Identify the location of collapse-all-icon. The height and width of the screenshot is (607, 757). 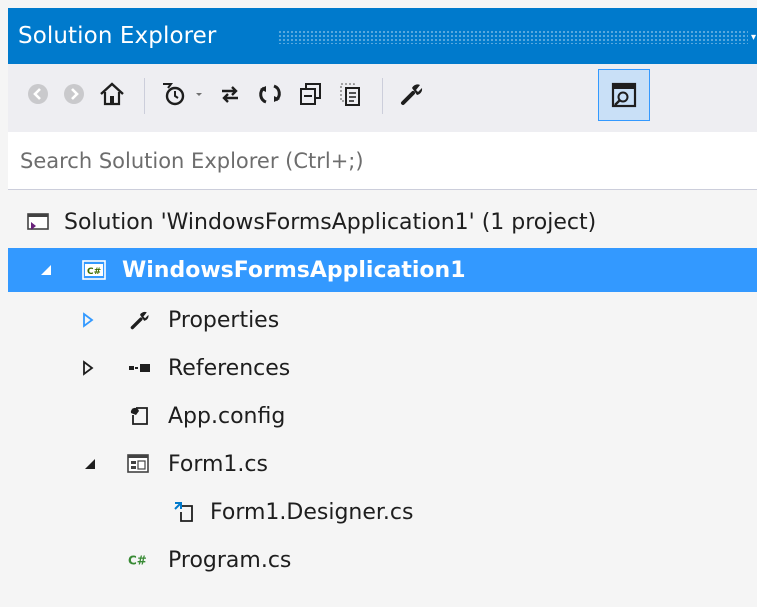
(310, 94).